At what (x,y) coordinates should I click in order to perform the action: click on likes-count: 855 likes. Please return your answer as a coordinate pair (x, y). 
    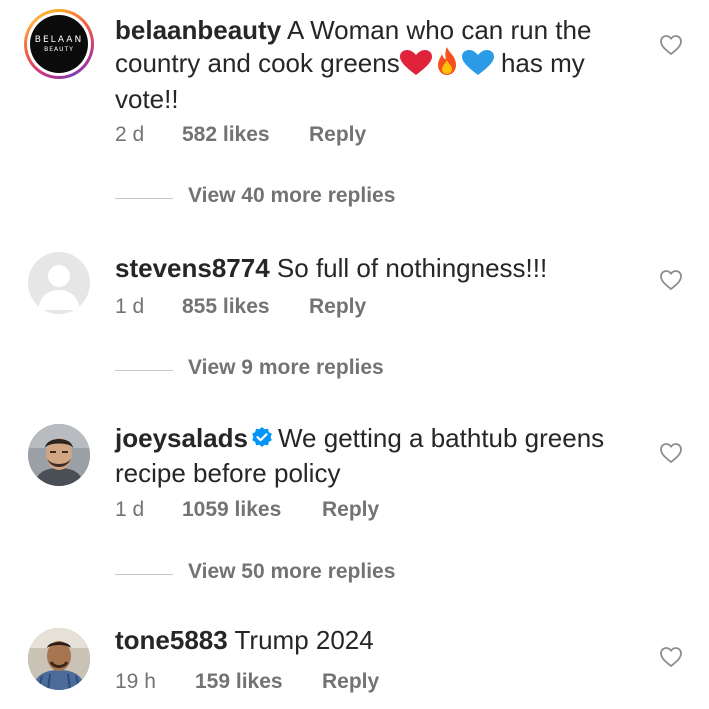
    Looking at the image, I should click on (226, 307).